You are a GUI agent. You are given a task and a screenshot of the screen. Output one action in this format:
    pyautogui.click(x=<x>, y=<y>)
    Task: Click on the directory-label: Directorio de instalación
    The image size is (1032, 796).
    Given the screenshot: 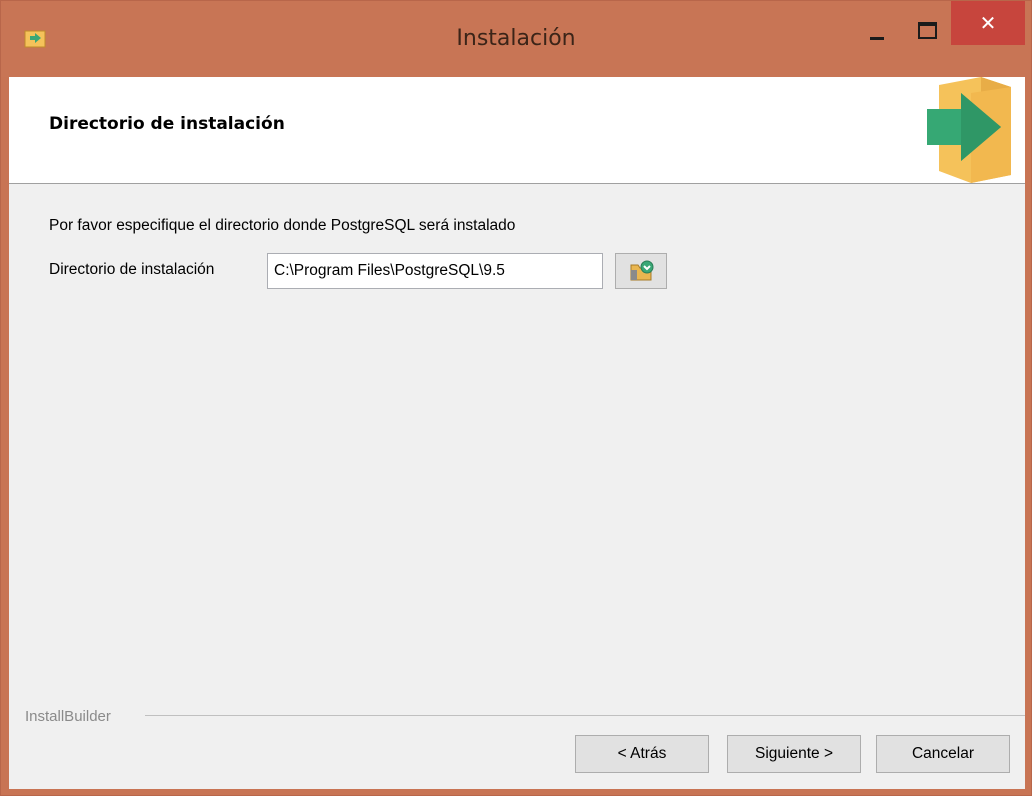 What is the action you would take?
    pyautogui.click(x=132, y=269)
    